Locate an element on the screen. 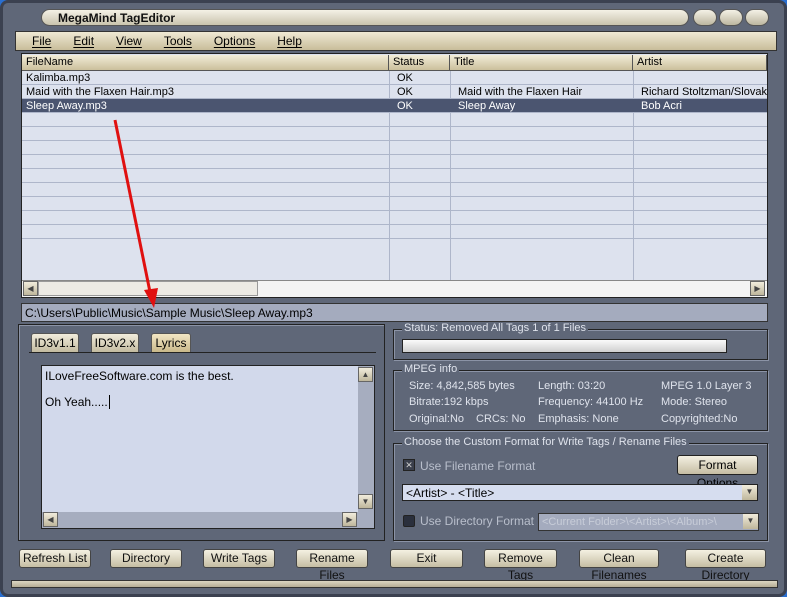  cell-filename: Sleep Away.mp3 is located at coordinates (66, 106).